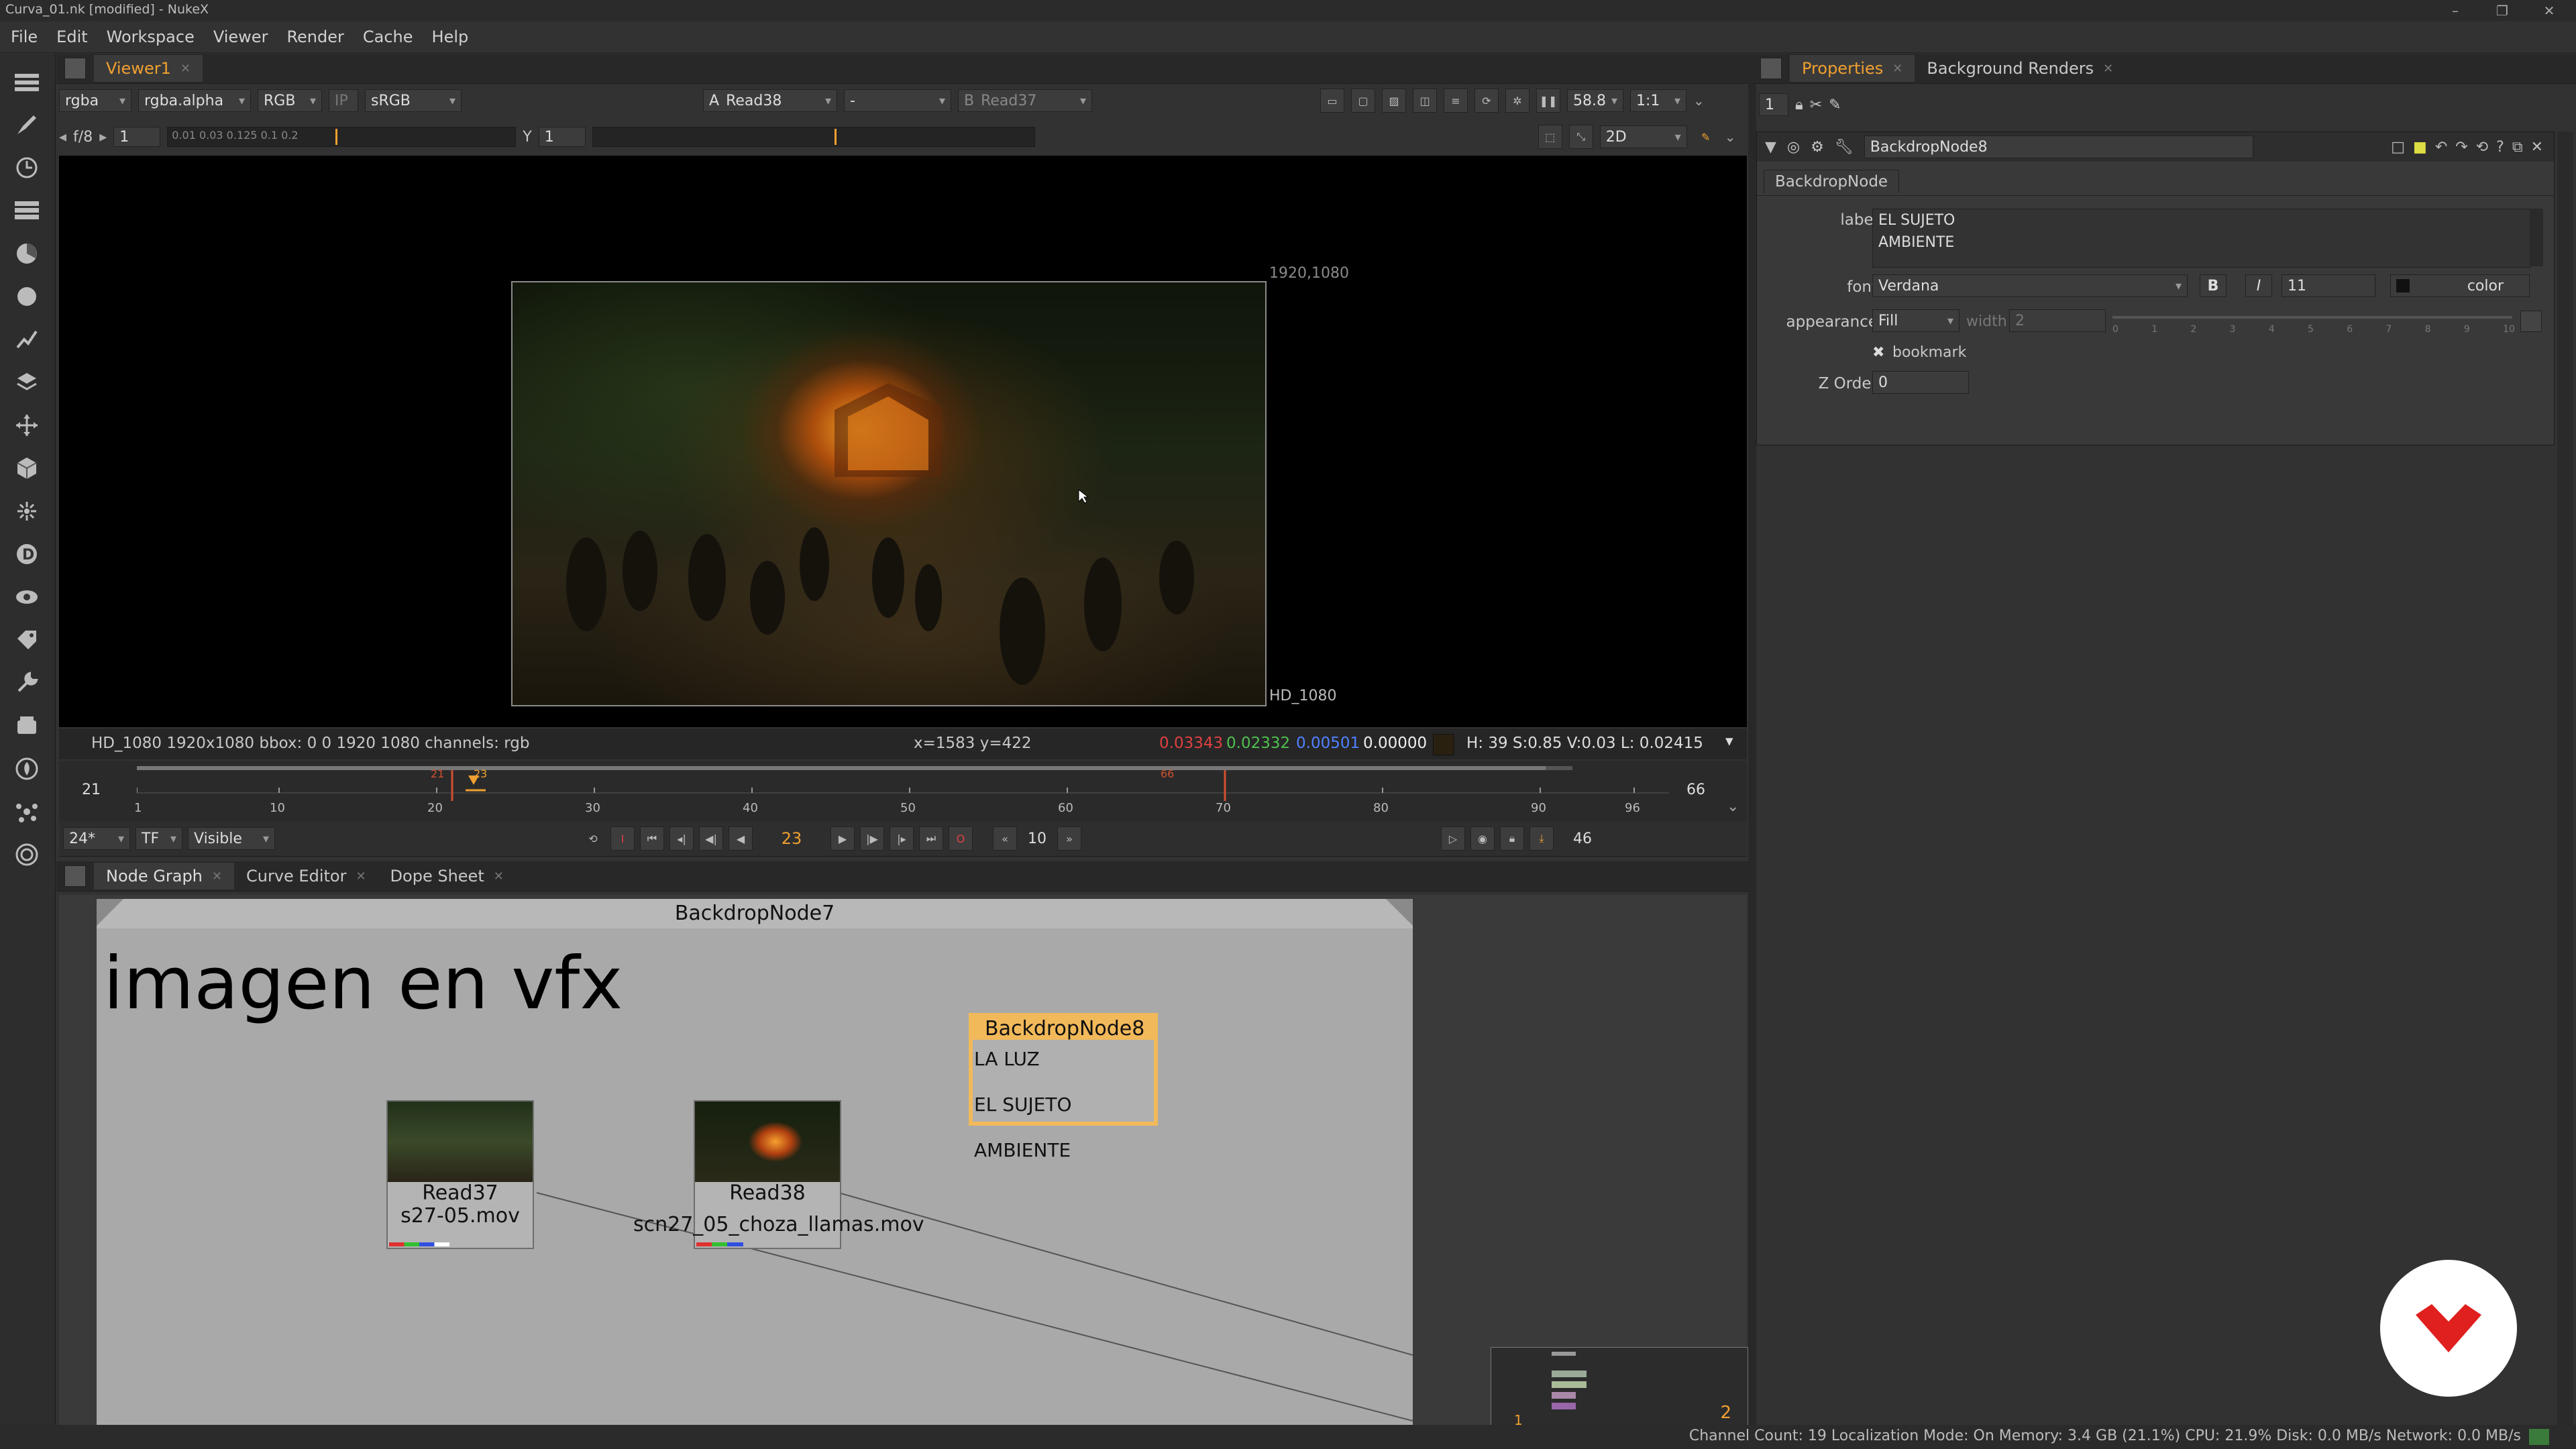 The width and height of the screenshot is (2576, 1449). Describe the element at coordinates (290, 100) in the screenshot. I see `display-select: RGB` at that location.